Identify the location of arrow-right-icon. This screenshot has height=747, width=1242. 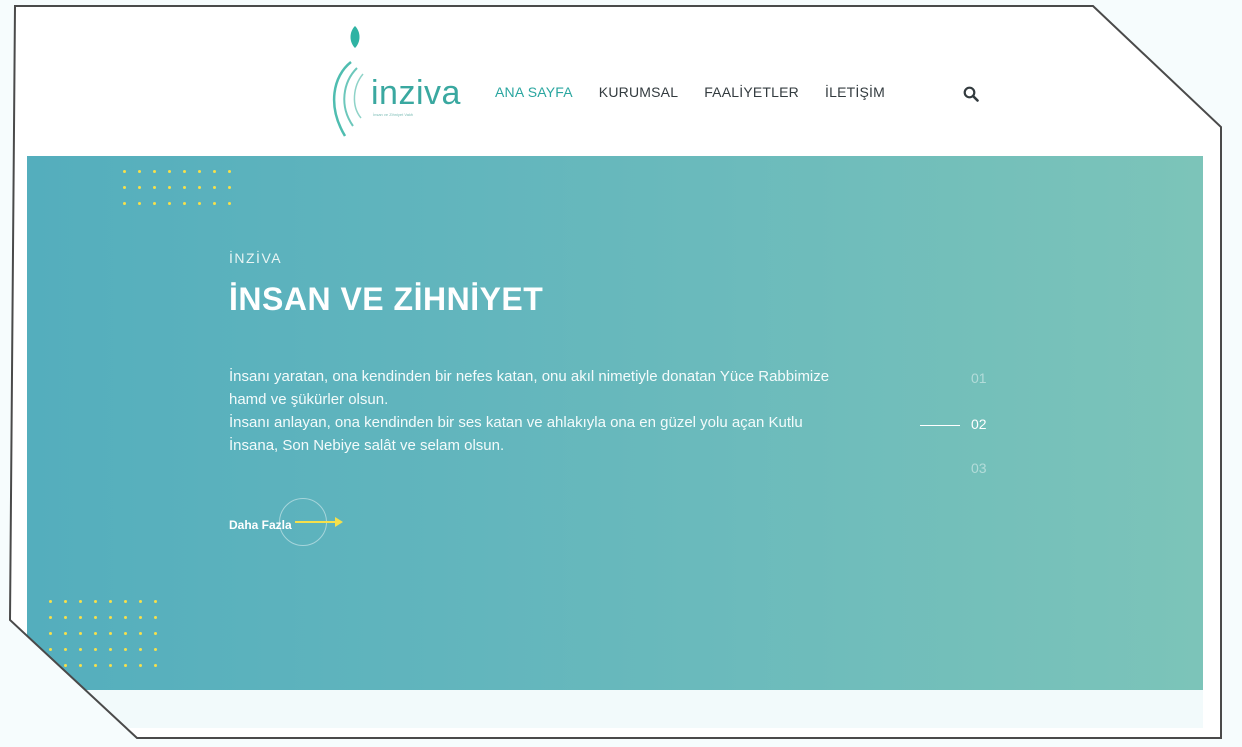
(319, 522).